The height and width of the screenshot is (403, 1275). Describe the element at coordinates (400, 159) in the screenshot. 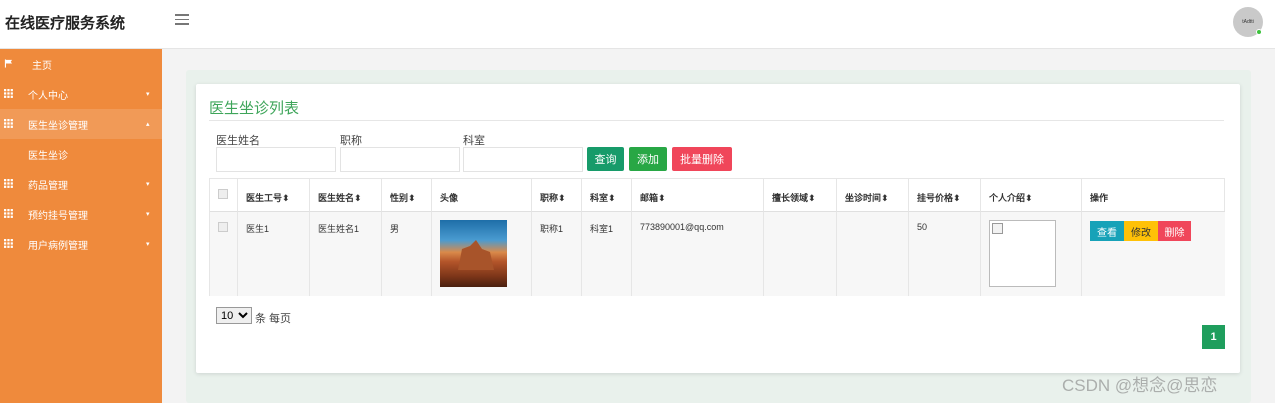

I see `title-input` at that location.